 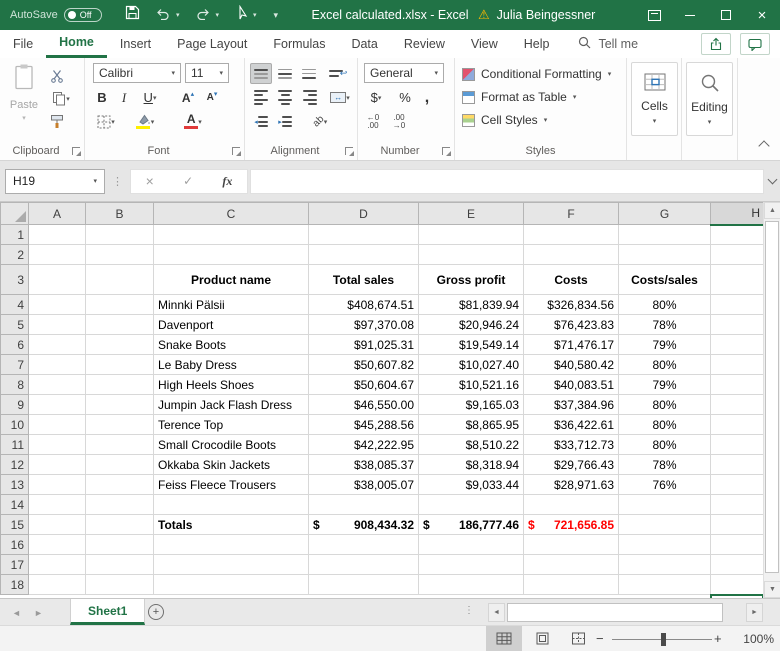 What do you see at coordinates (446, 151) in the screenshot?
I see `number-dialog-launcher-icon` at bounding box center [446, 151].